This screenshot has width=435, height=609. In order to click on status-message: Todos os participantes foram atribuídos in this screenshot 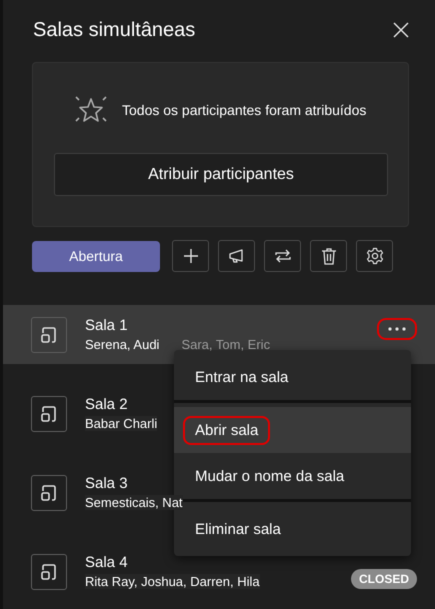, I will do `click(244, 110)`.